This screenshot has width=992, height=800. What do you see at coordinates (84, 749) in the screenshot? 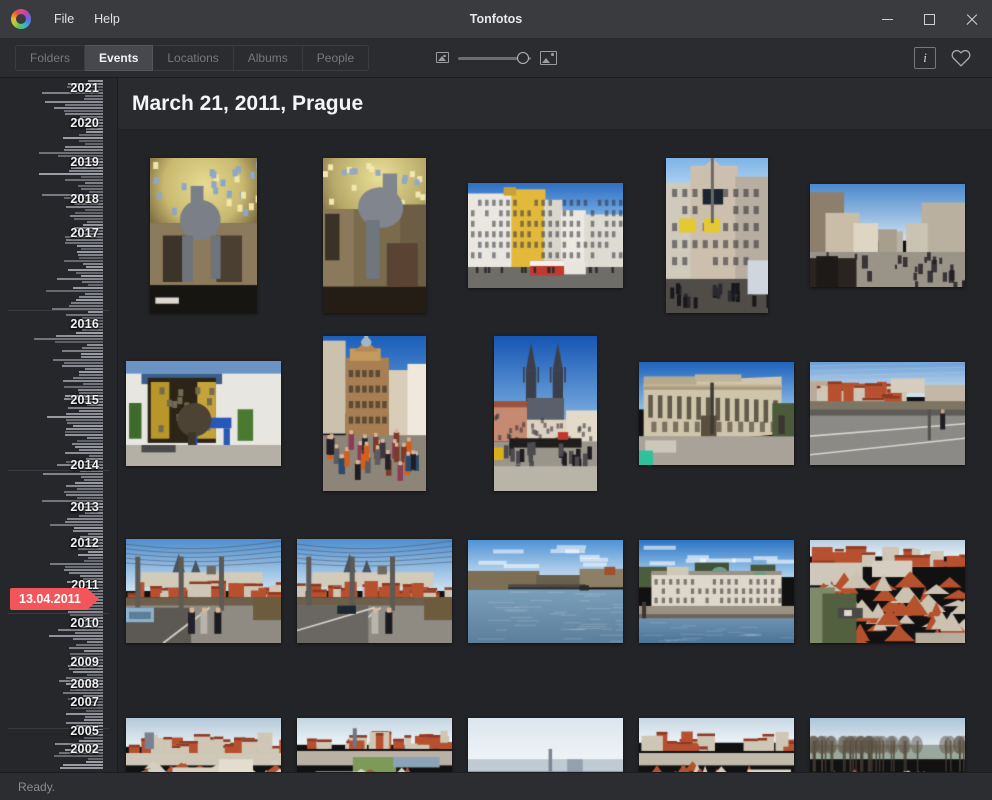
I see `timeline-year-2002: 2002` at bounding box center [84, 749].